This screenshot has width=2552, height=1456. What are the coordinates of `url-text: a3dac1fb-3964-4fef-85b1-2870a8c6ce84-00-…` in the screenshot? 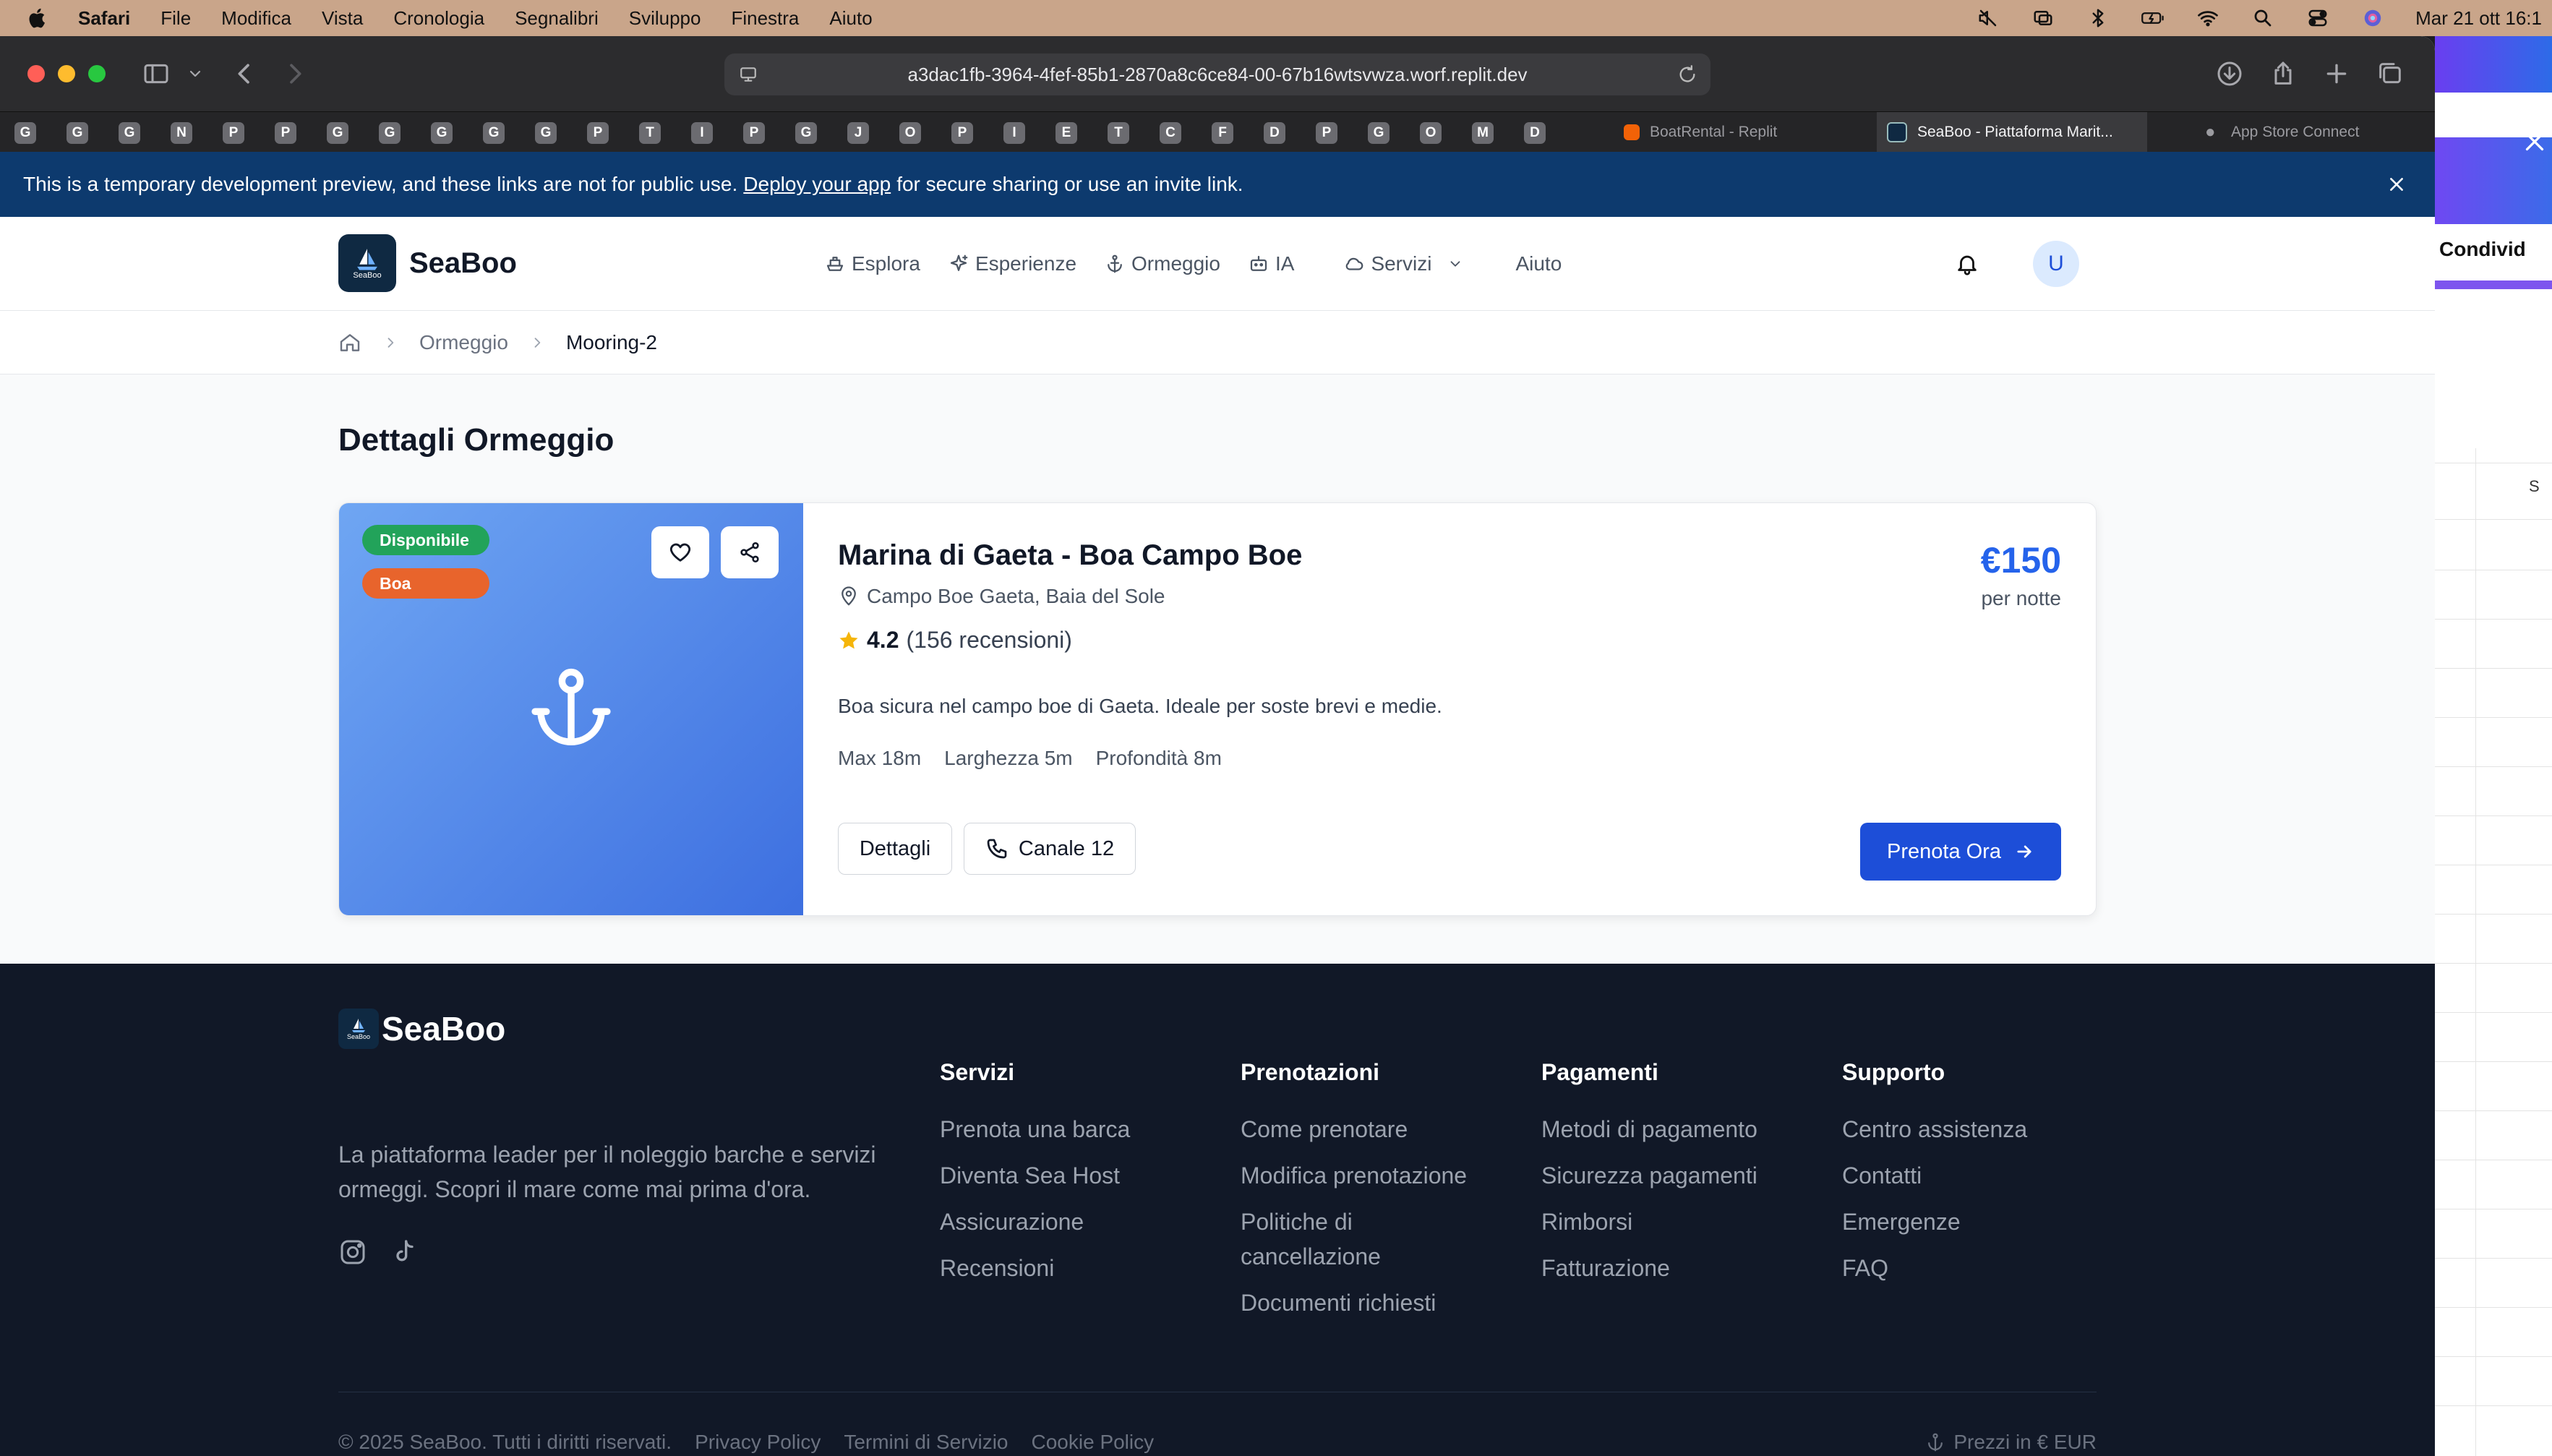 It's located at (1217, 75).